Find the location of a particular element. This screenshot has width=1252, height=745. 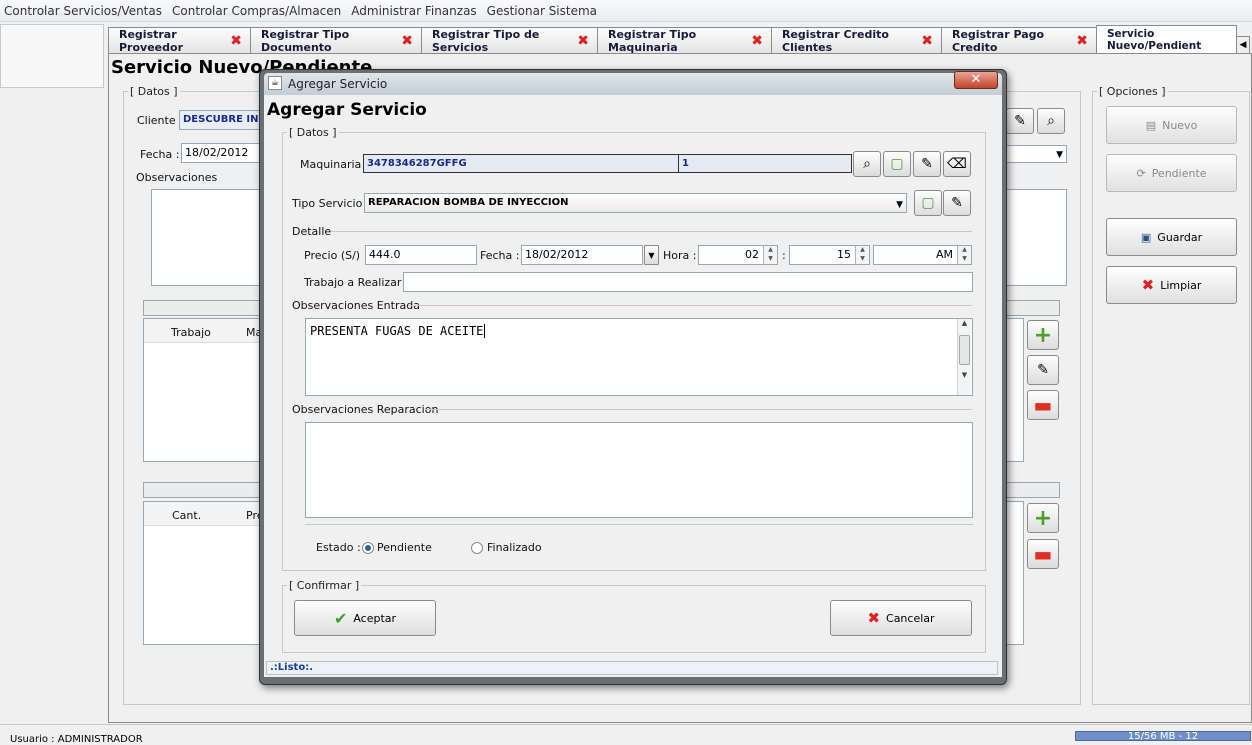

limpiar-label: Limpiar is located at coordinates (1181, 285).